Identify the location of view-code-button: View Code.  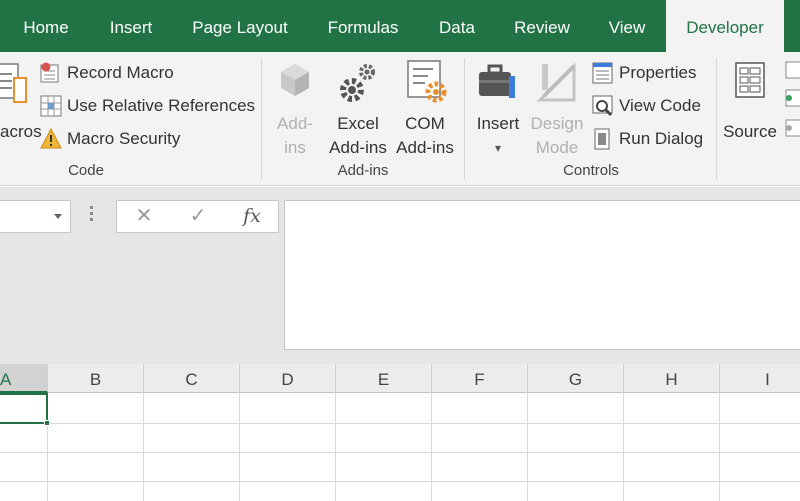
(646, 106).